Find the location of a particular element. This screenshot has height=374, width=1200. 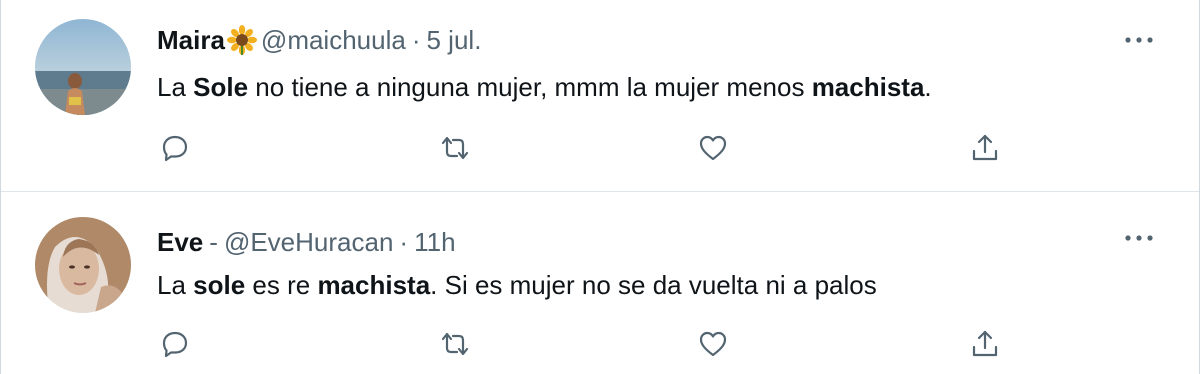

display-name: Maira is located at coordinates (191, 40).